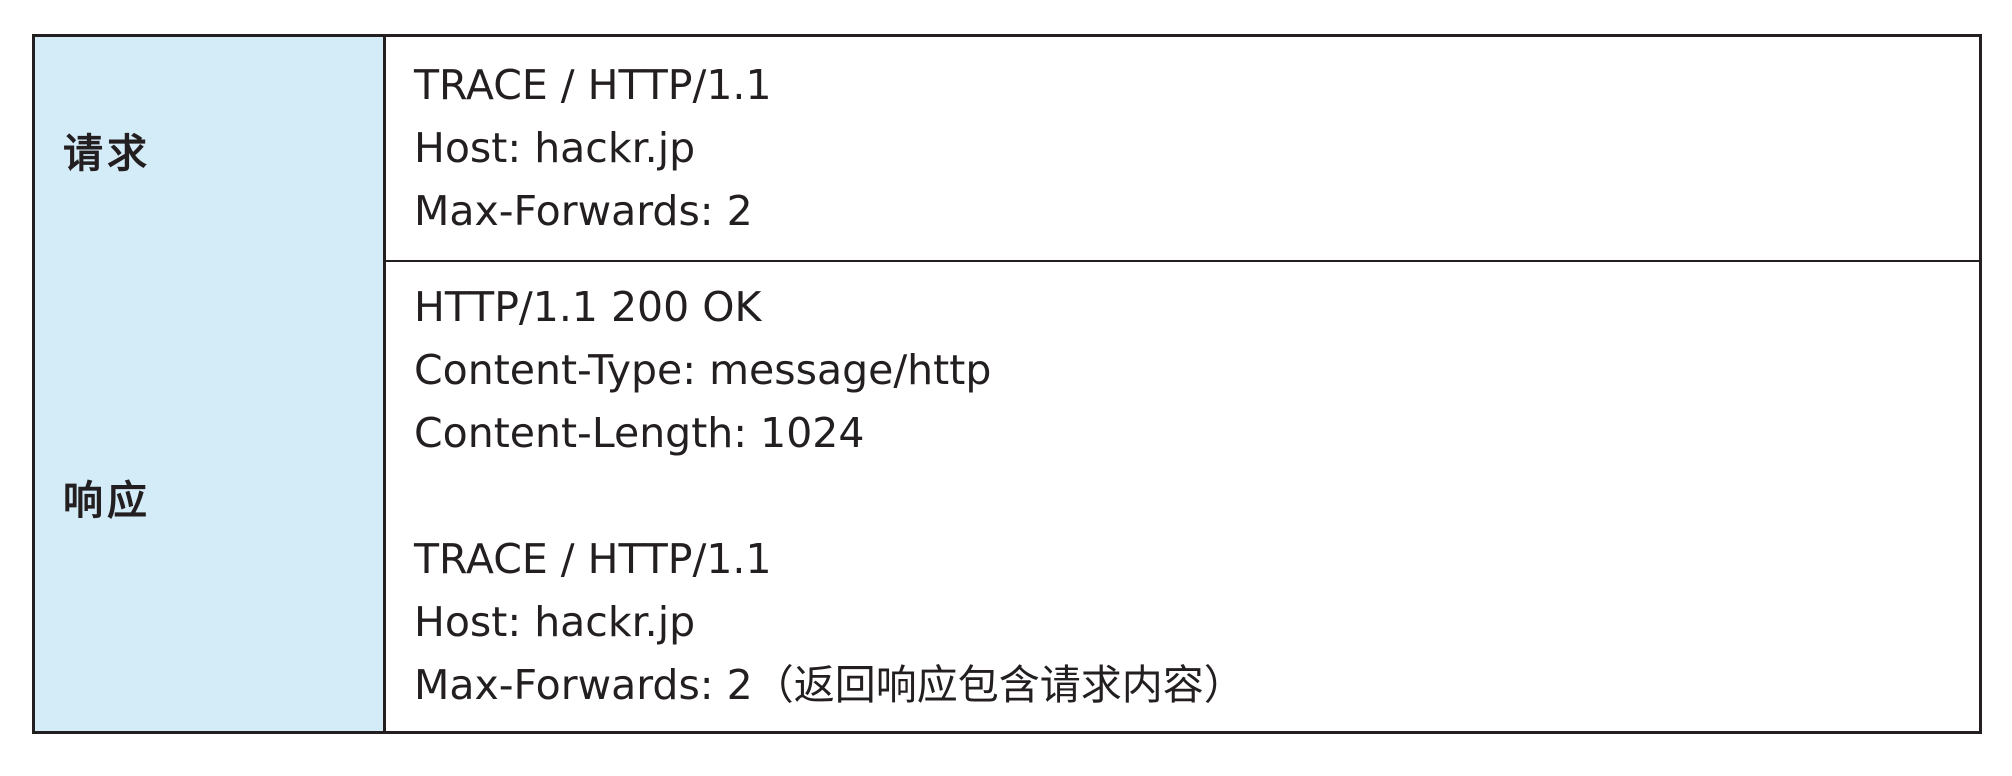  What do you see at coordinates (639, 433) in the screenshot?
I see `response-content-length-header: Content-Length: 1024` at bounding box center [639, 433].